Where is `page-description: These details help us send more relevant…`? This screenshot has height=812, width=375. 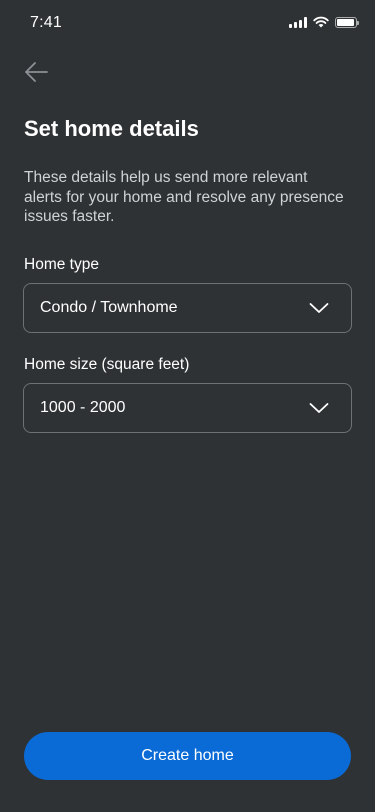 page-description: These details help us send more relevant… is located at coordinates (184, 197).